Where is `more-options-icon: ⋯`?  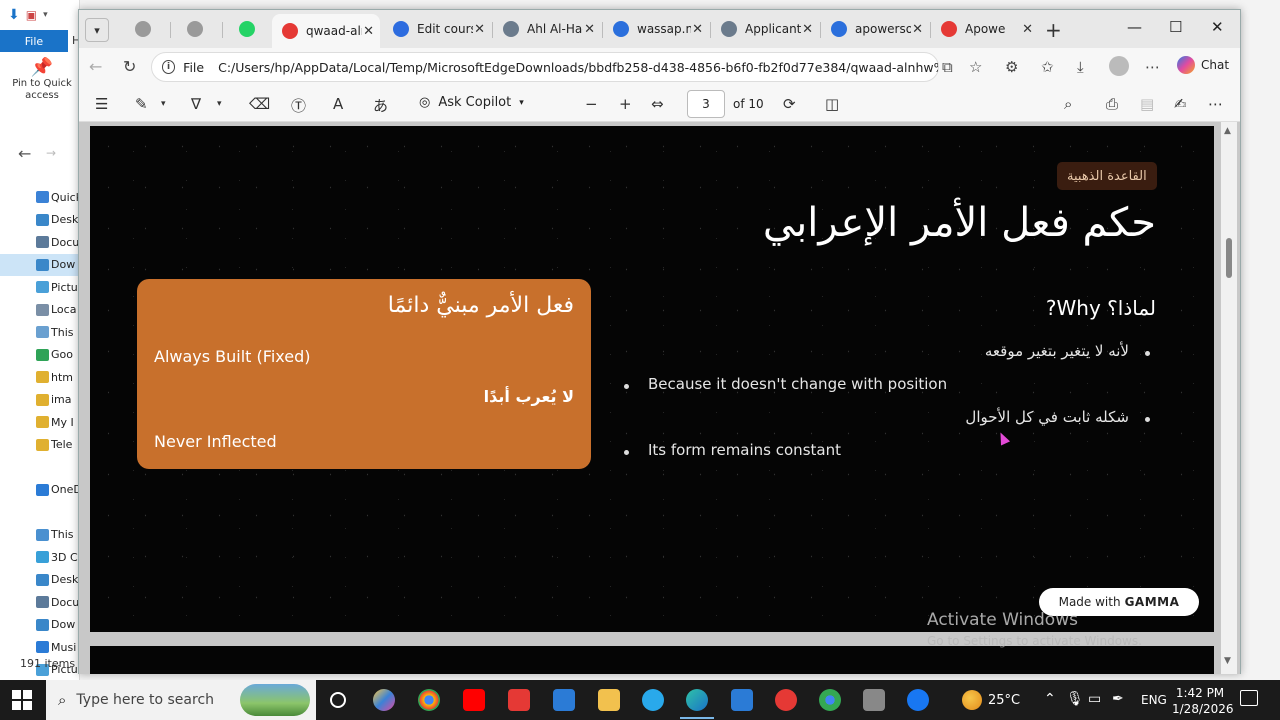 more-options-icon: ⋯ is located at coordinates (1152, 67).